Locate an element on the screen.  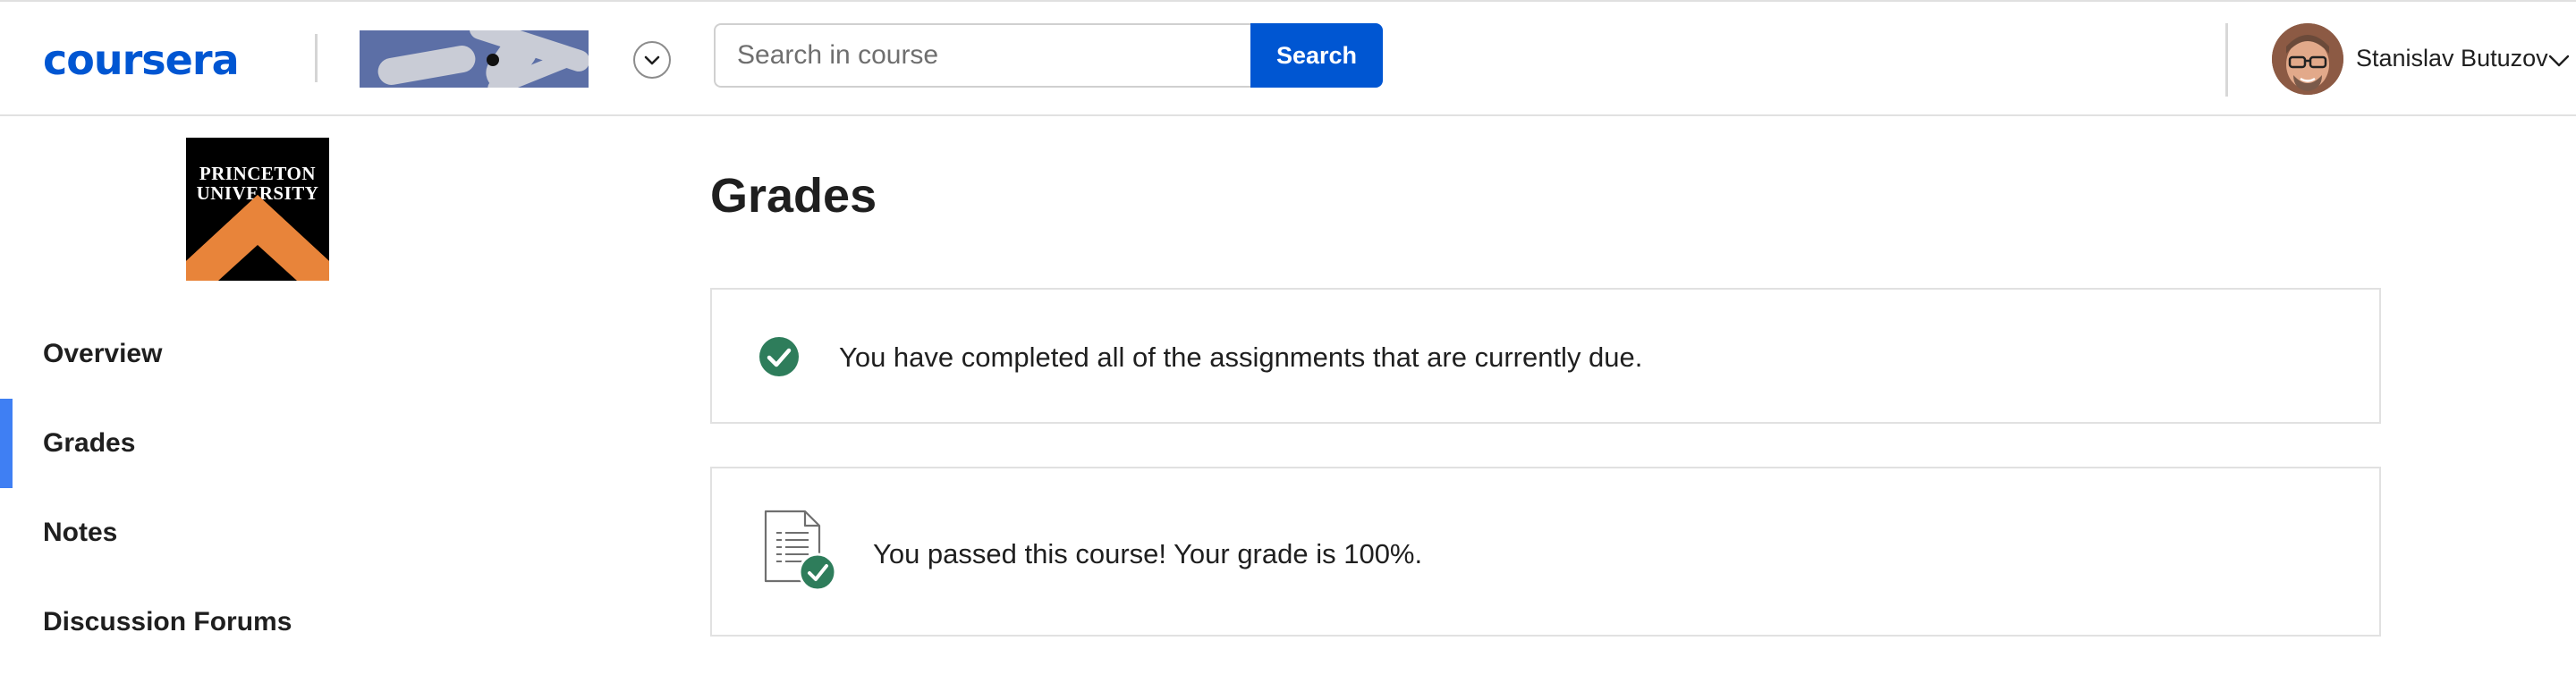
search-input is located at coordinates (983, 55).